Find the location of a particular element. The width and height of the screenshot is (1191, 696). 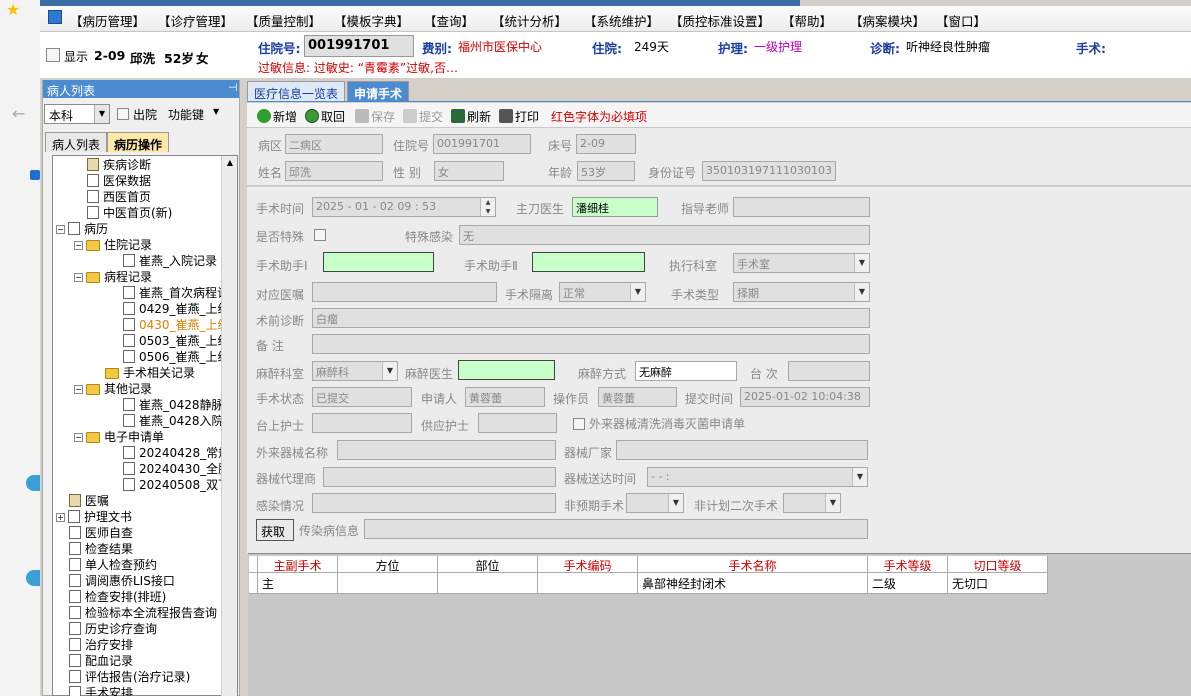

tree-item: − 病历 is located at coordinates (82, 229).